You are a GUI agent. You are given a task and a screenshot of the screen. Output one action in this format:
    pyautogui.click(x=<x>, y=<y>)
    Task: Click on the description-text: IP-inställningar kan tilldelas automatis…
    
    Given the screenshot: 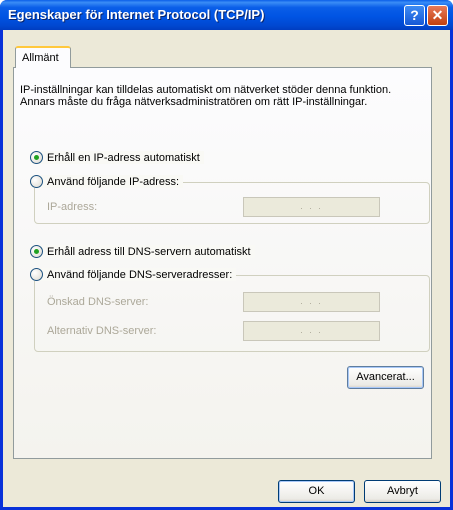 What is the action you would take?
    pyautogui.click(x=206, y=96)
    